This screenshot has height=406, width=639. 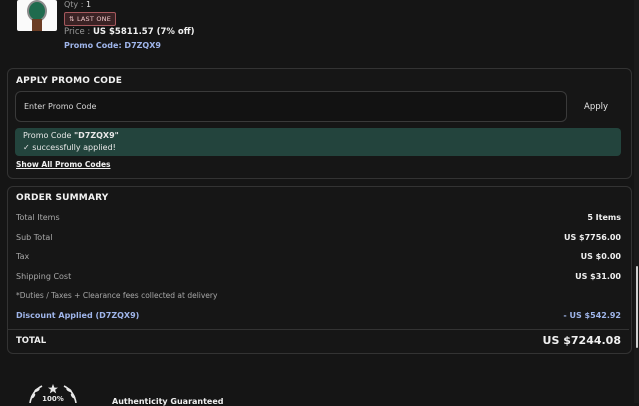 I want to click on success-code: "D7ZQX9", so click(x=96, y=135).